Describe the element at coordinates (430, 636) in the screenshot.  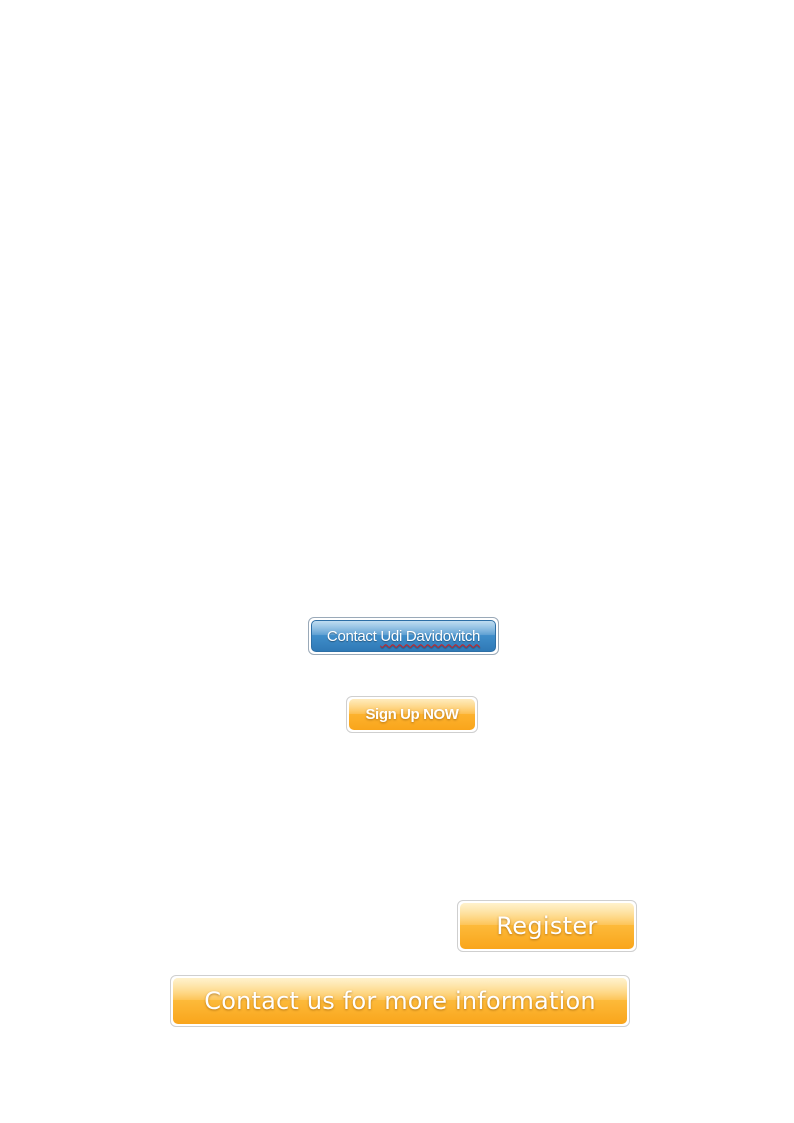
I see `contact-udi-label-name: Udi Davidovitch` at that location.